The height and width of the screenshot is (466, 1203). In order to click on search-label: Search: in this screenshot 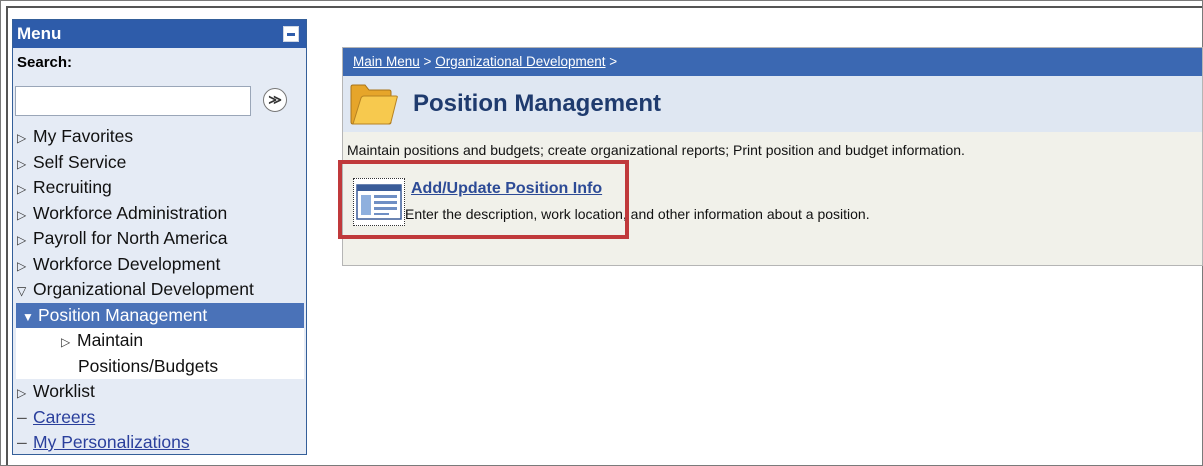, I will do `click(45, 62)`.